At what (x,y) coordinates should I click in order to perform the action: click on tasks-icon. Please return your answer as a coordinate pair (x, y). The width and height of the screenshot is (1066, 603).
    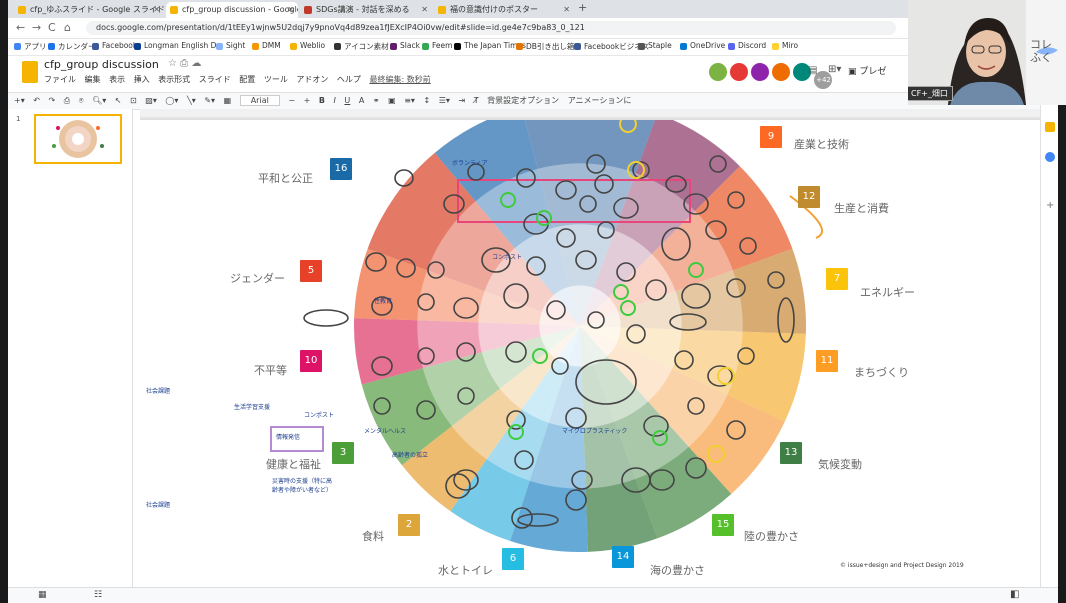
    Looking at the image, I should click on (1050, 157).